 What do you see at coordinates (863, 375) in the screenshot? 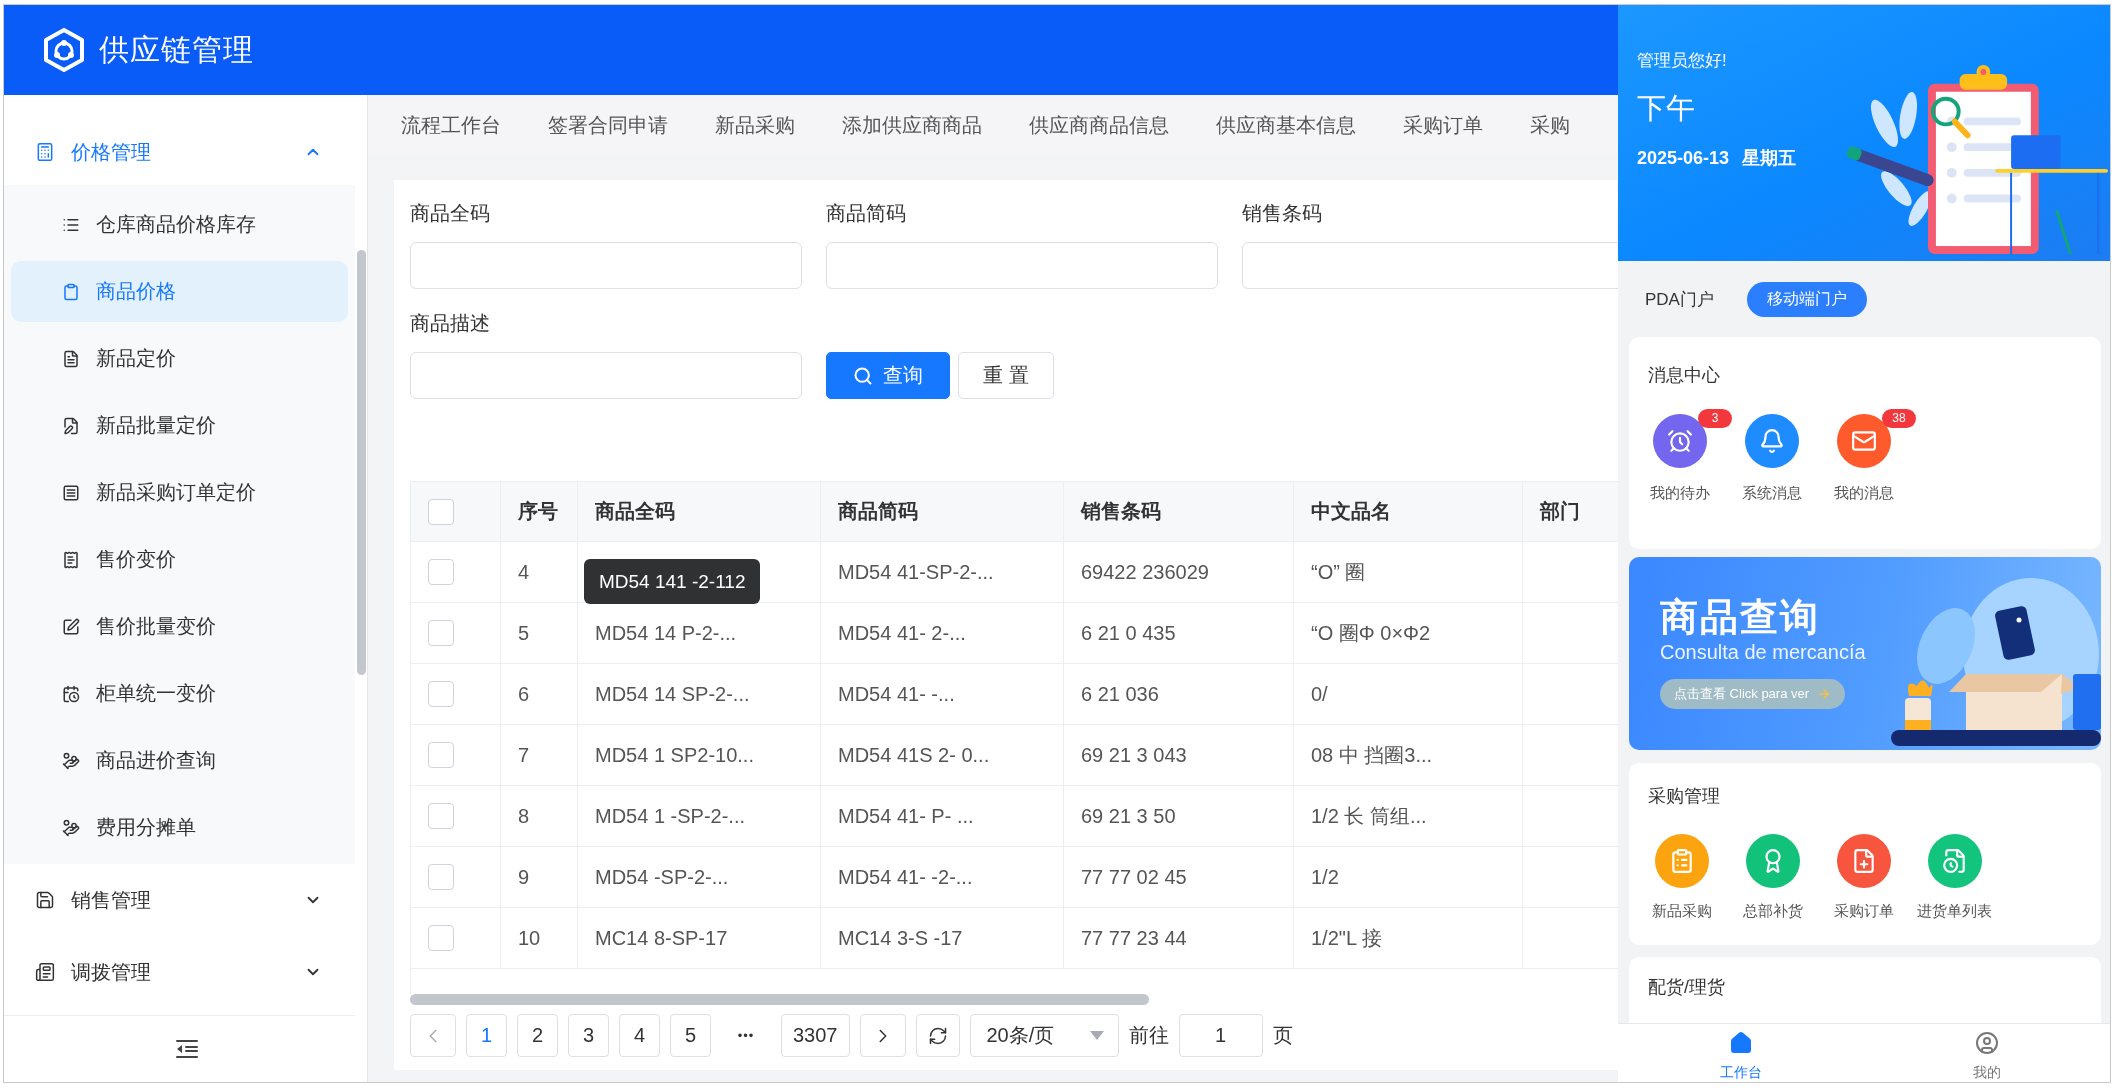
I see `search-icon` at bounding box center [863, 375].